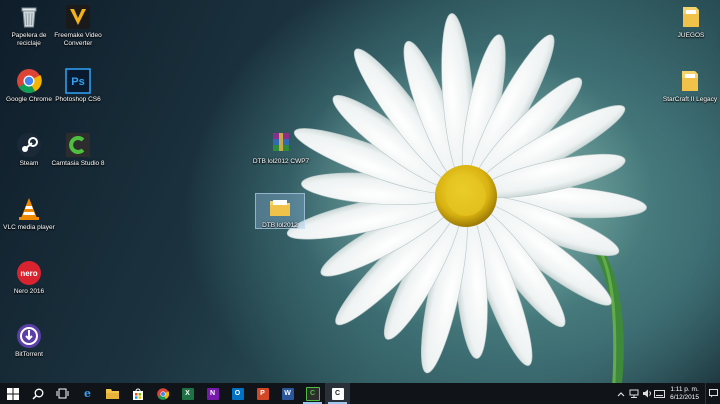  I want to click on taskbar-file-explorer, so click(112, 393).